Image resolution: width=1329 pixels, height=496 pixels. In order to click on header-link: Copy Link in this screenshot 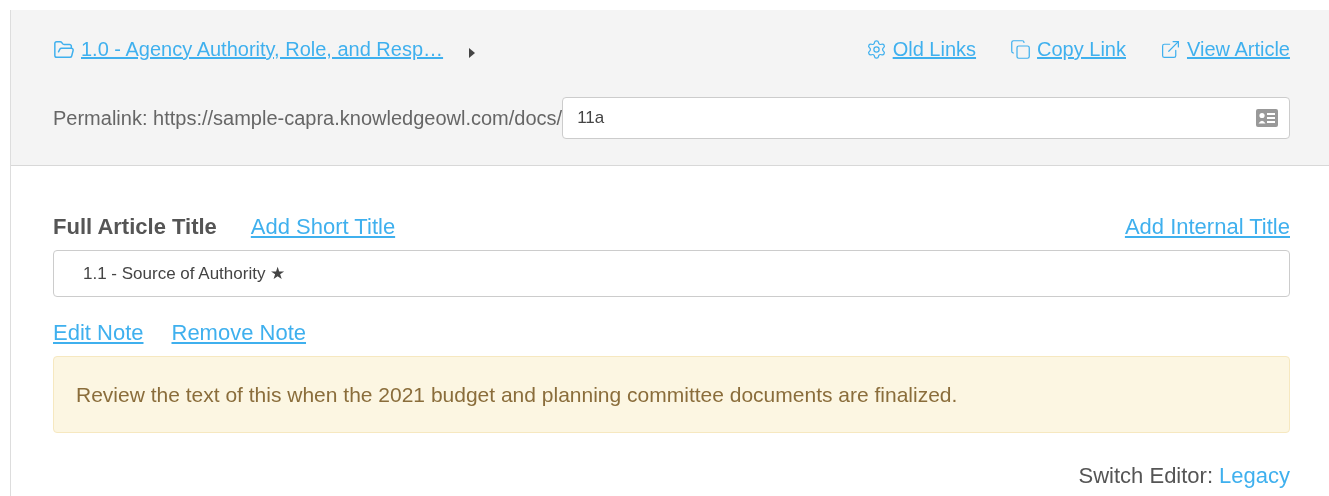, I will do `click(1068, 49)`.